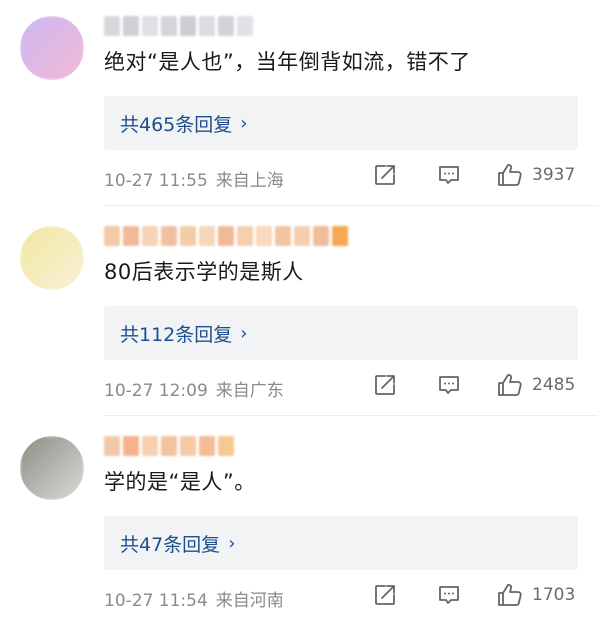 This screenshot has width=598, height=630. Describe the element at coordinates (176, 334) in the screenshot. I see `reply-count-label: 共112条回复` at that location.